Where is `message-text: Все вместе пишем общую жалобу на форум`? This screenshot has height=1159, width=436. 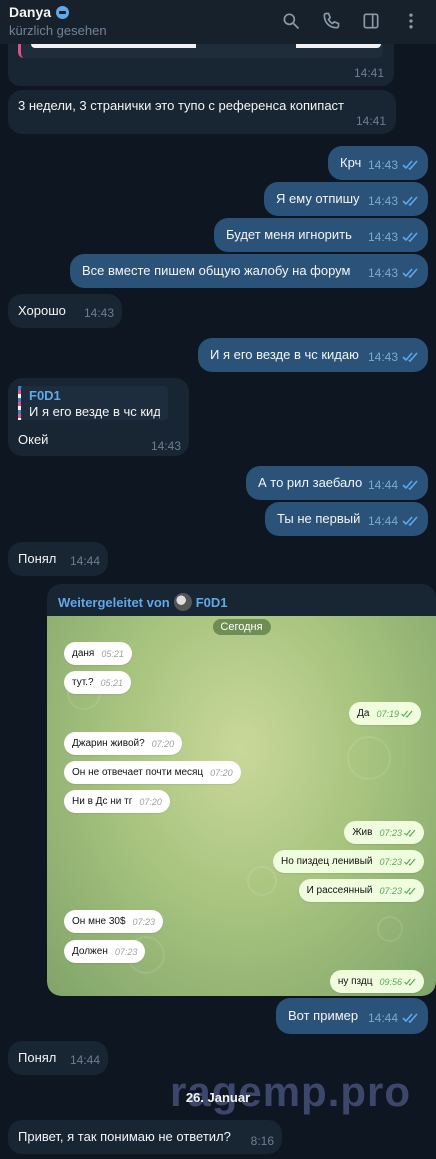
message-text: Все вместе пишем общую жалобу на форум is located at coordinates (216, 270).